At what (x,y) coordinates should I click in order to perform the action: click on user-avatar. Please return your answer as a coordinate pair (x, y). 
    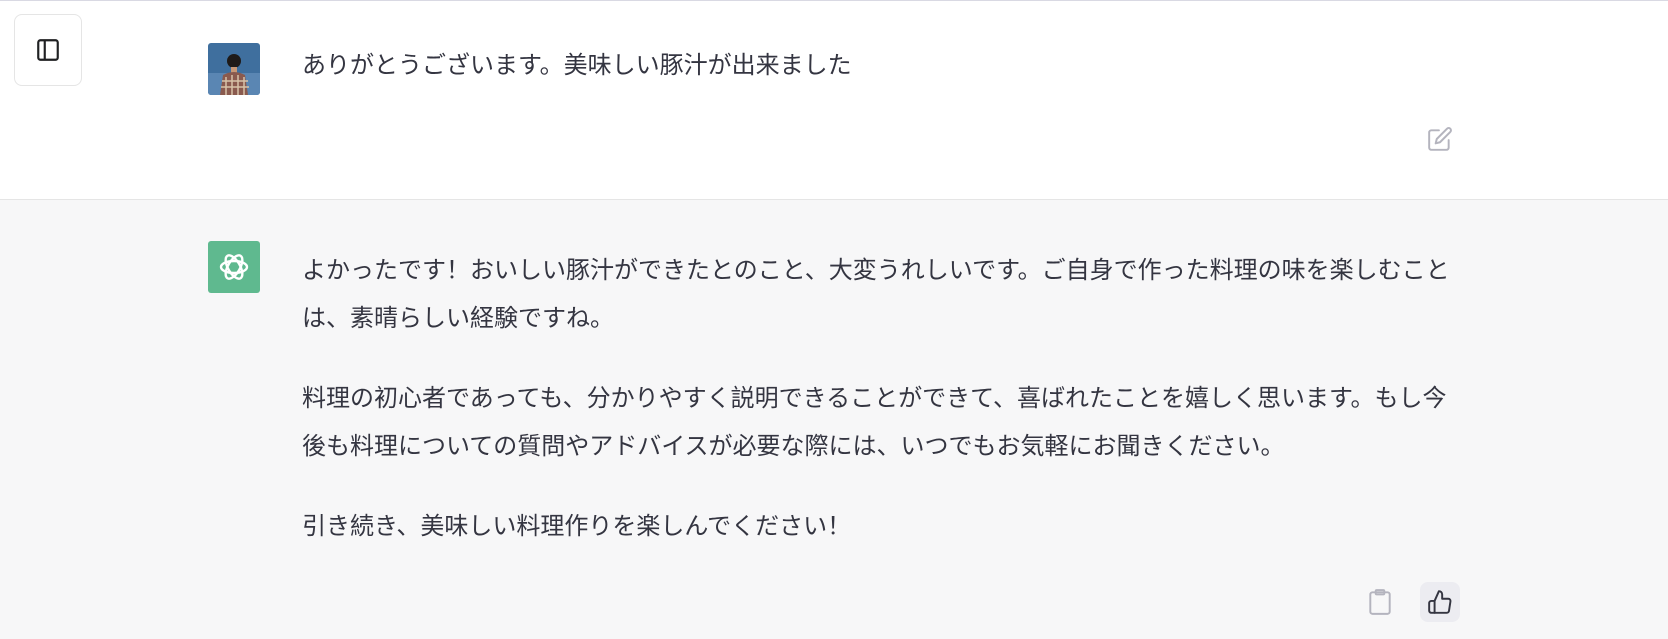
    Looking at the image, I should click on (234, 69).